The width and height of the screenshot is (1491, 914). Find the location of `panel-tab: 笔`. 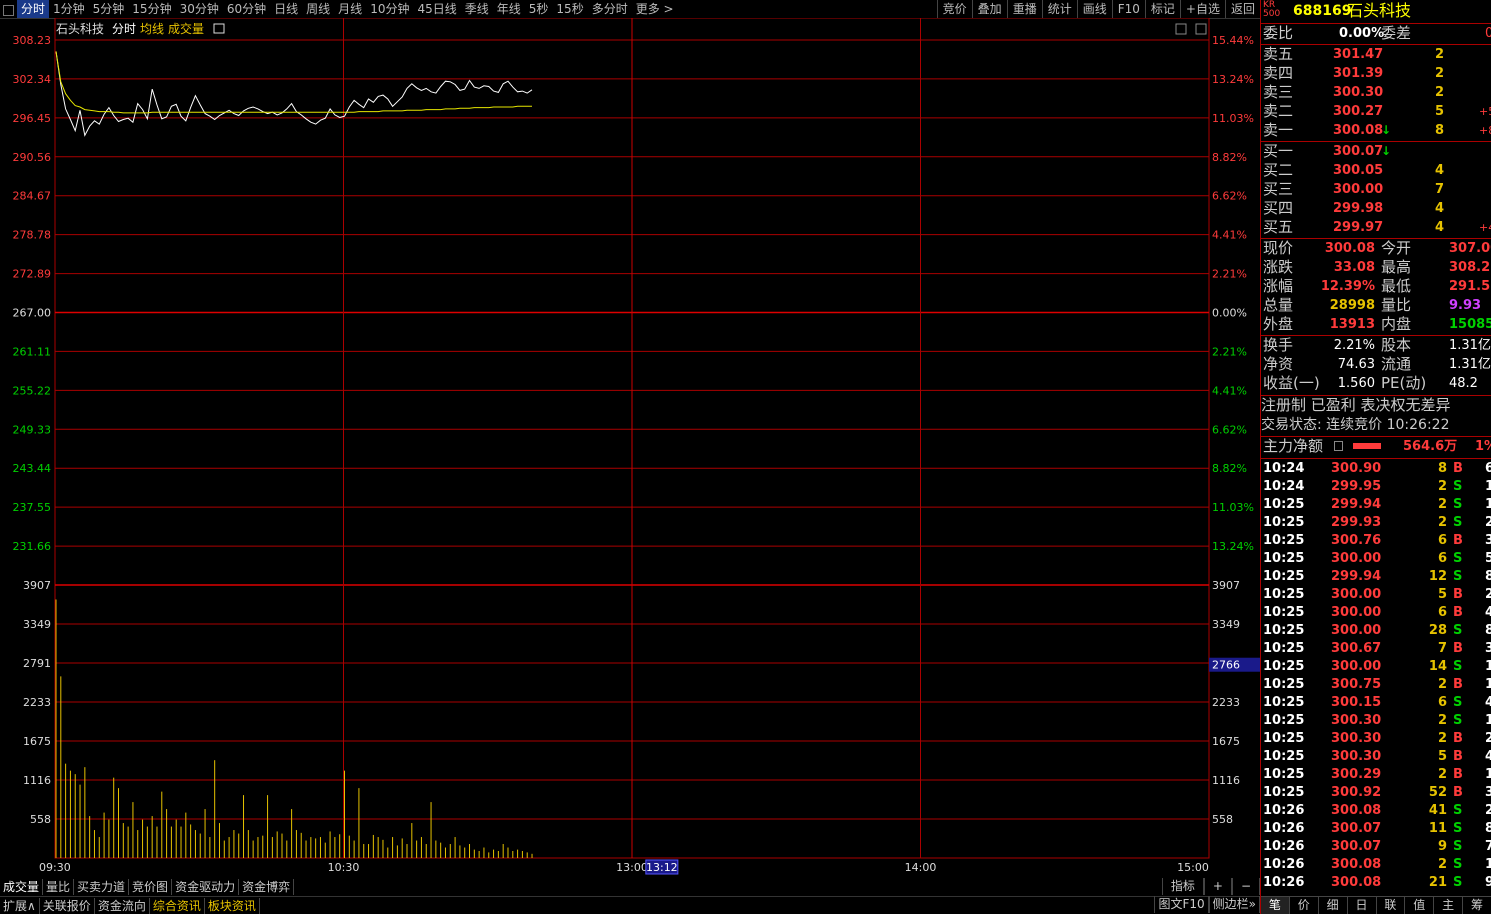

panel-tab: 笔 is located at coordinates (1275, 905).